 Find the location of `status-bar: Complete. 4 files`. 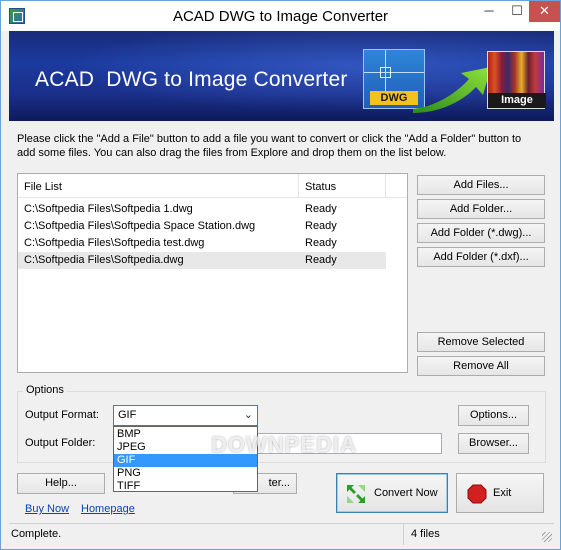

status-bar: Complete. 4 files is located at coordinates (281, 534).